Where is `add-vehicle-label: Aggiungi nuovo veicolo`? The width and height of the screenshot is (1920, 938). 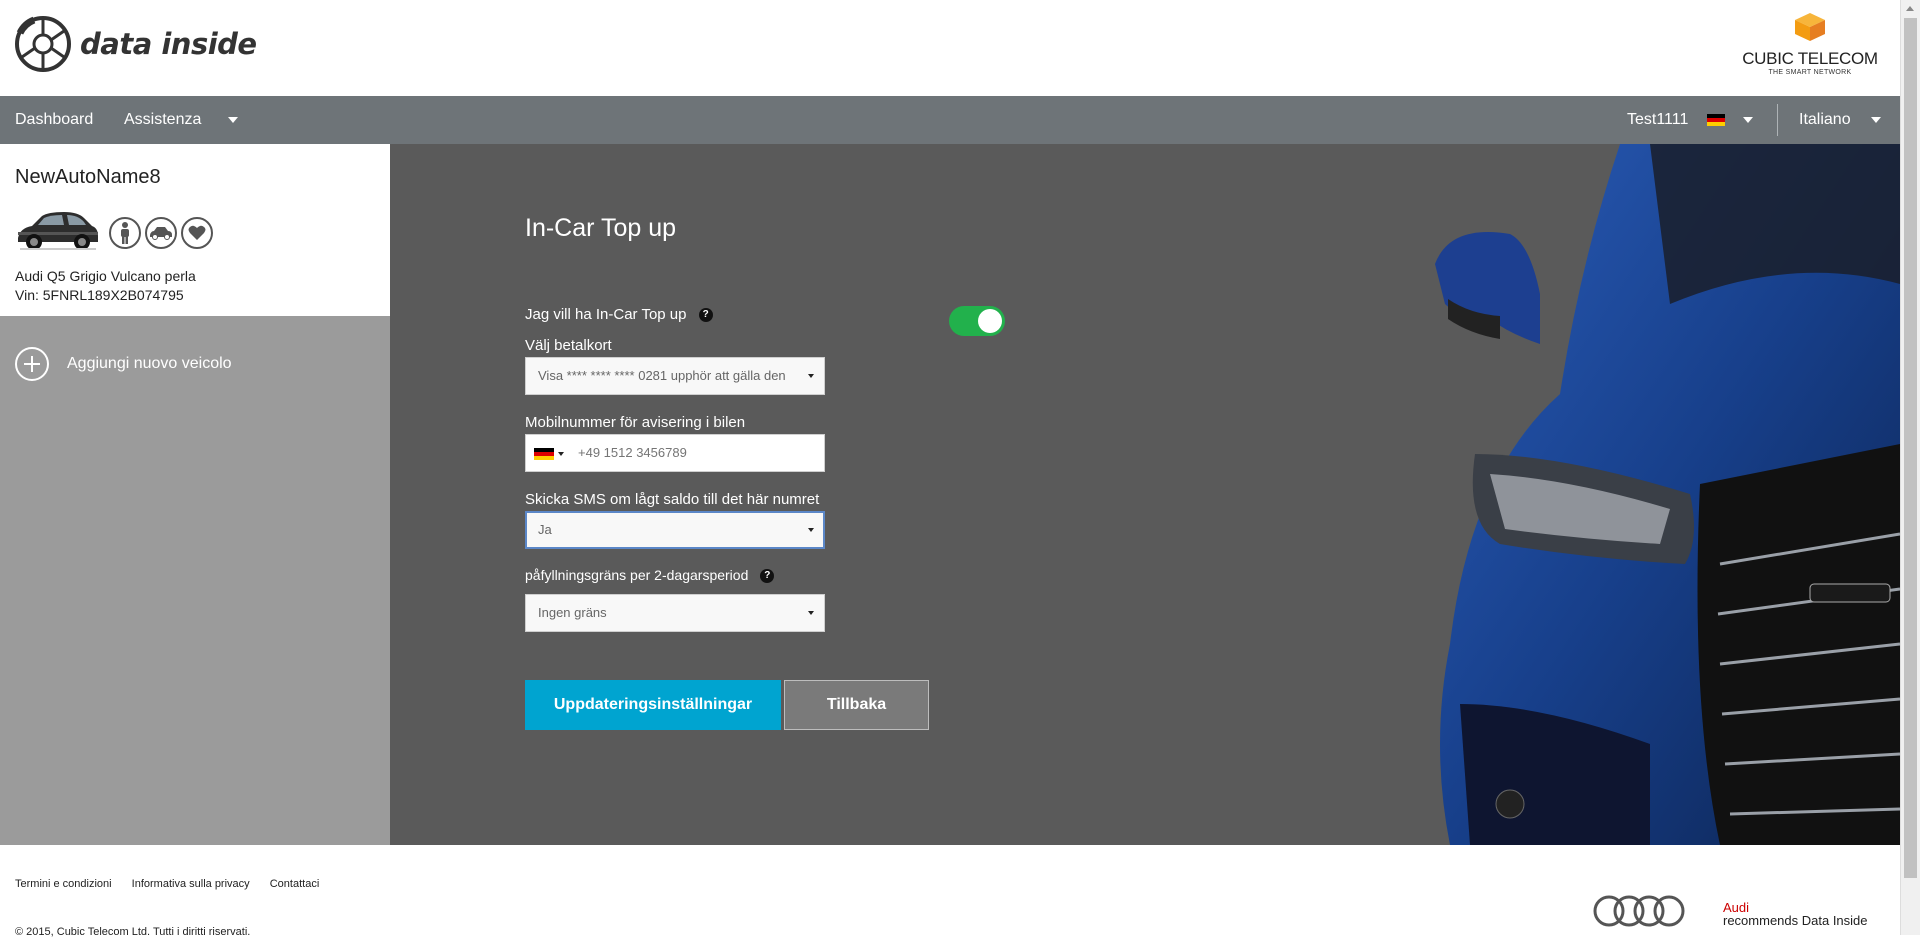
add-vehicle-label: Aggiungi nuovo veicolo is located at coordinates (149, 363).